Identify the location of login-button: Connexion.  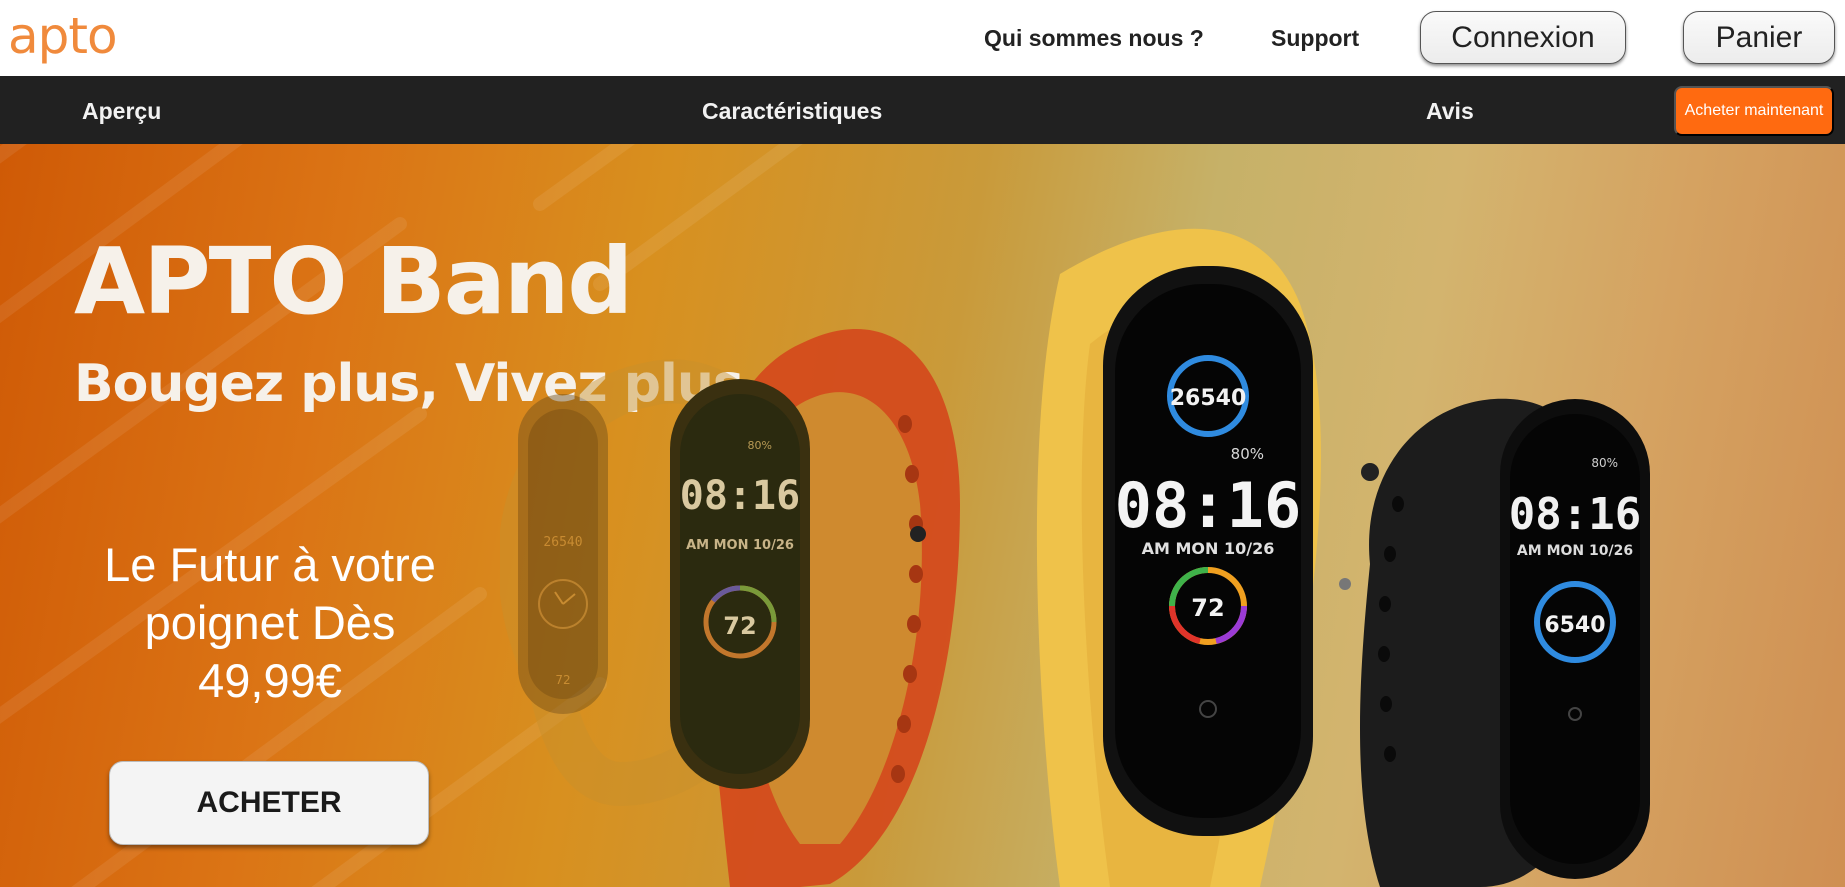
(1523, 37).